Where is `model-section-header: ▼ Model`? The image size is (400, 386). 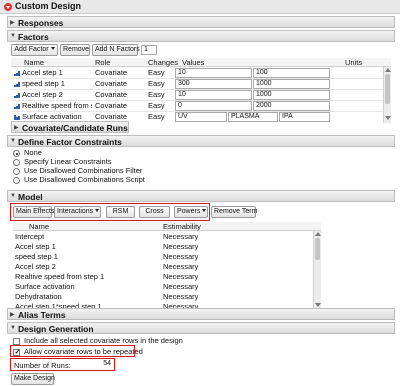 model-section-header: ▼ Model is located at coordinates (201, 196).